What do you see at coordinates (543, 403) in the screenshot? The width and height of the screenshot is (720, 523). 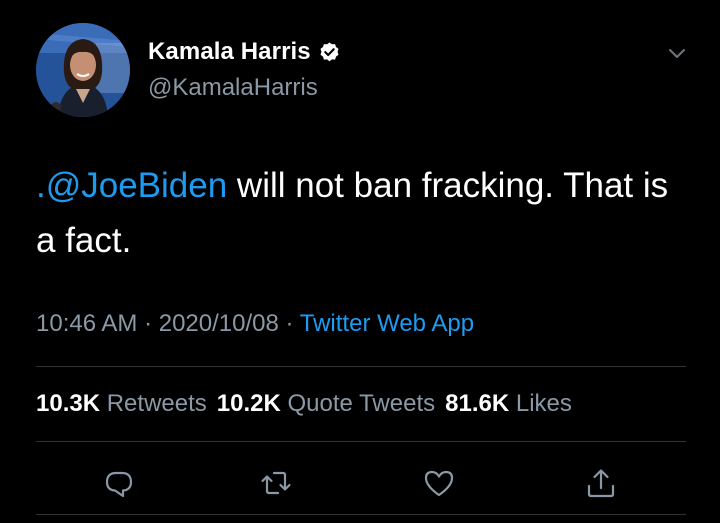 I see `likes-label: Likes` at bounding box center [543, 403].